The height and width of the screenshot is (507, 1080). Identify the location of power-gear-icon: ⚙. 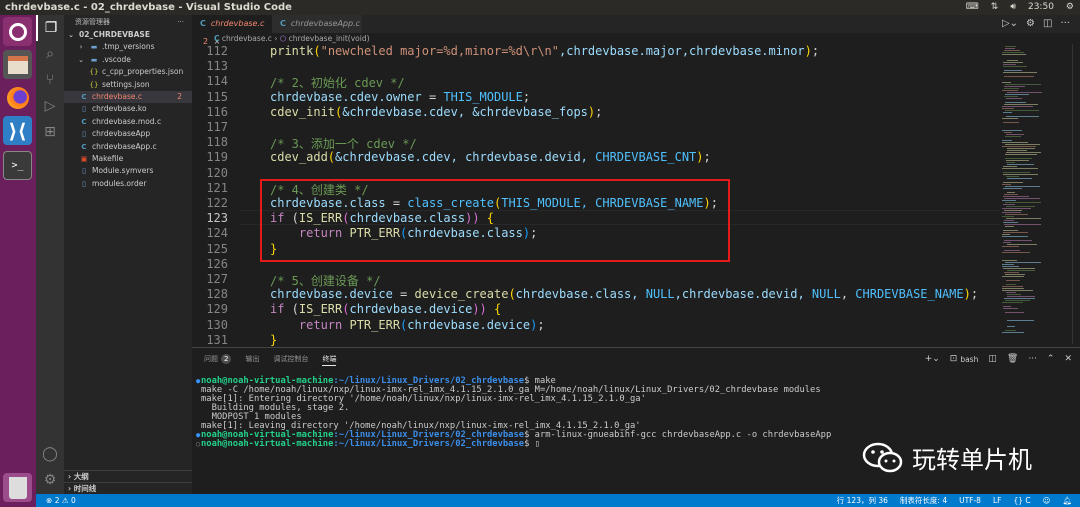
(1070, 7).